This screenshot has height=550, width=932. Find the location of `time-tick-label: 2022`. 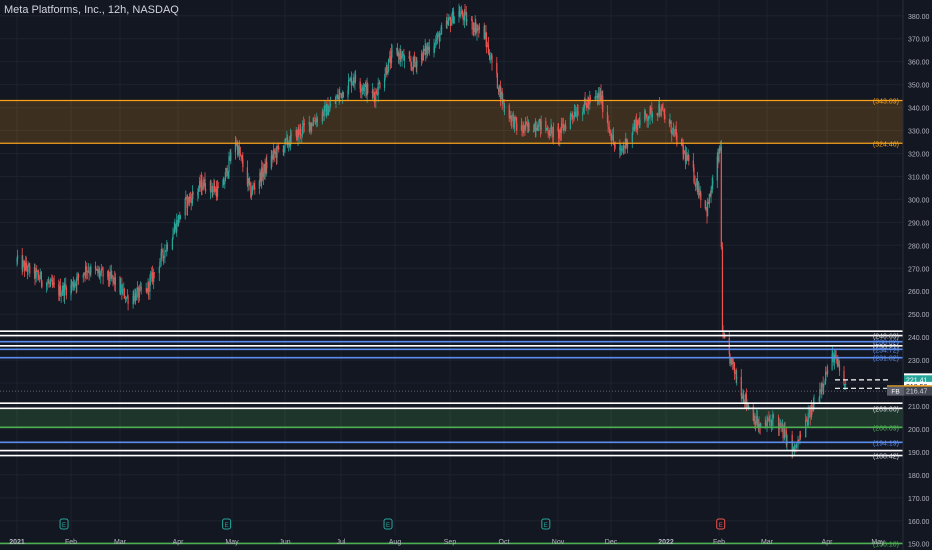

time-tick-label: 2022 is located at coordinates (666, 542).